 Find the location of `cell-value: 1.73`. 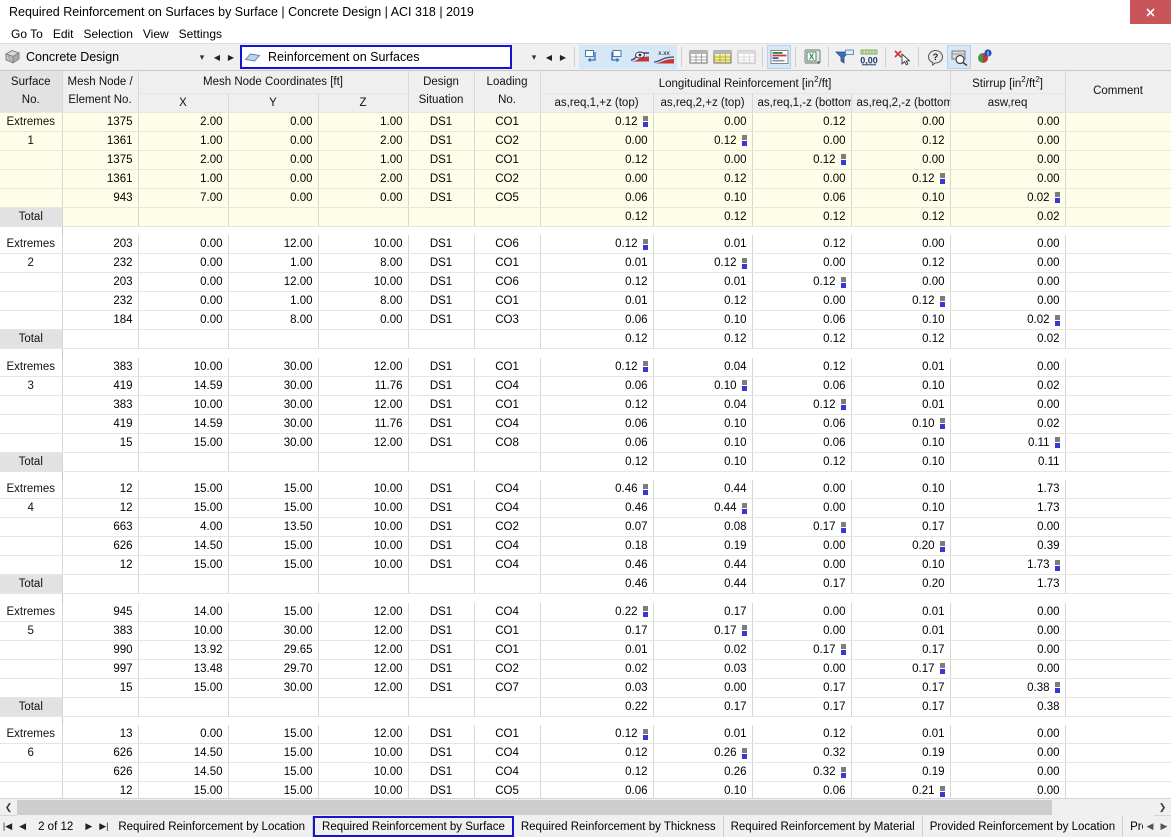

cell-value: 1.73 is located at coordinates (1008, 565).